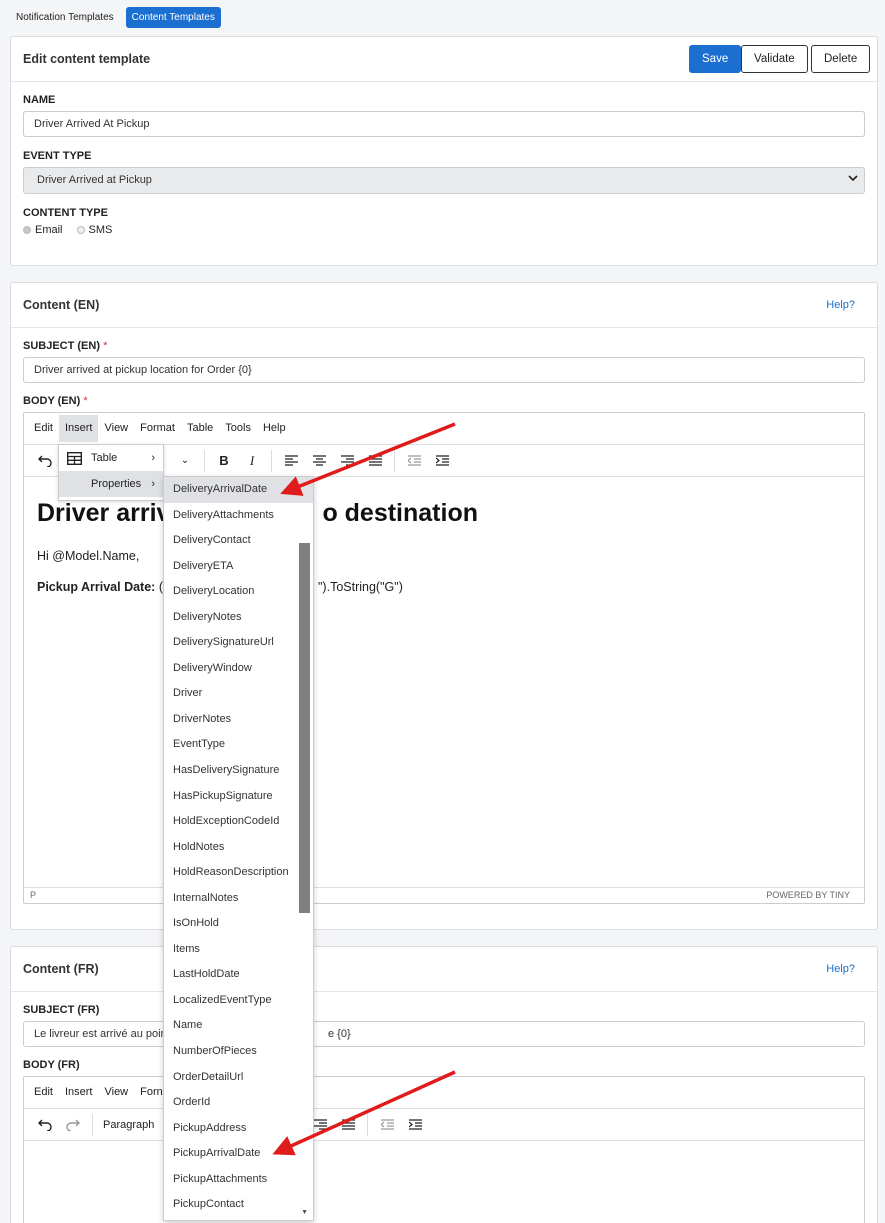  I want to click on property-item: DriverNotes, so click(238, 720).